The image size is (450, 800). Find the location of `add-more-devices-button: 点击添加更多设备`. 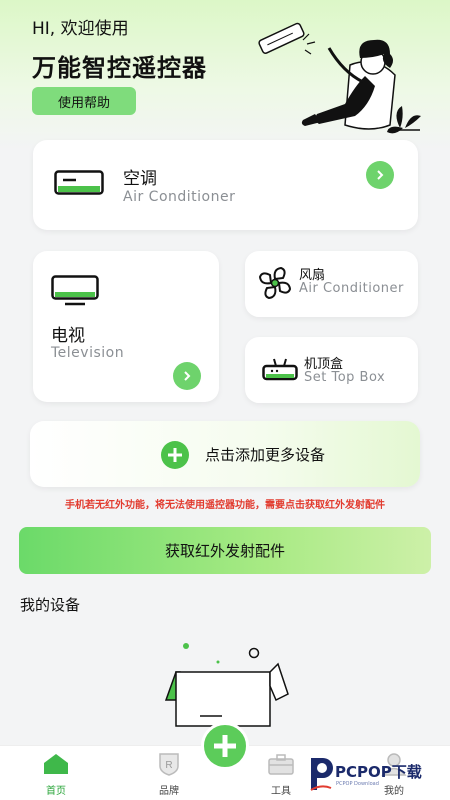

add-more-devices-button: 点击添加更多设备 is located at coordinates (225, 454).